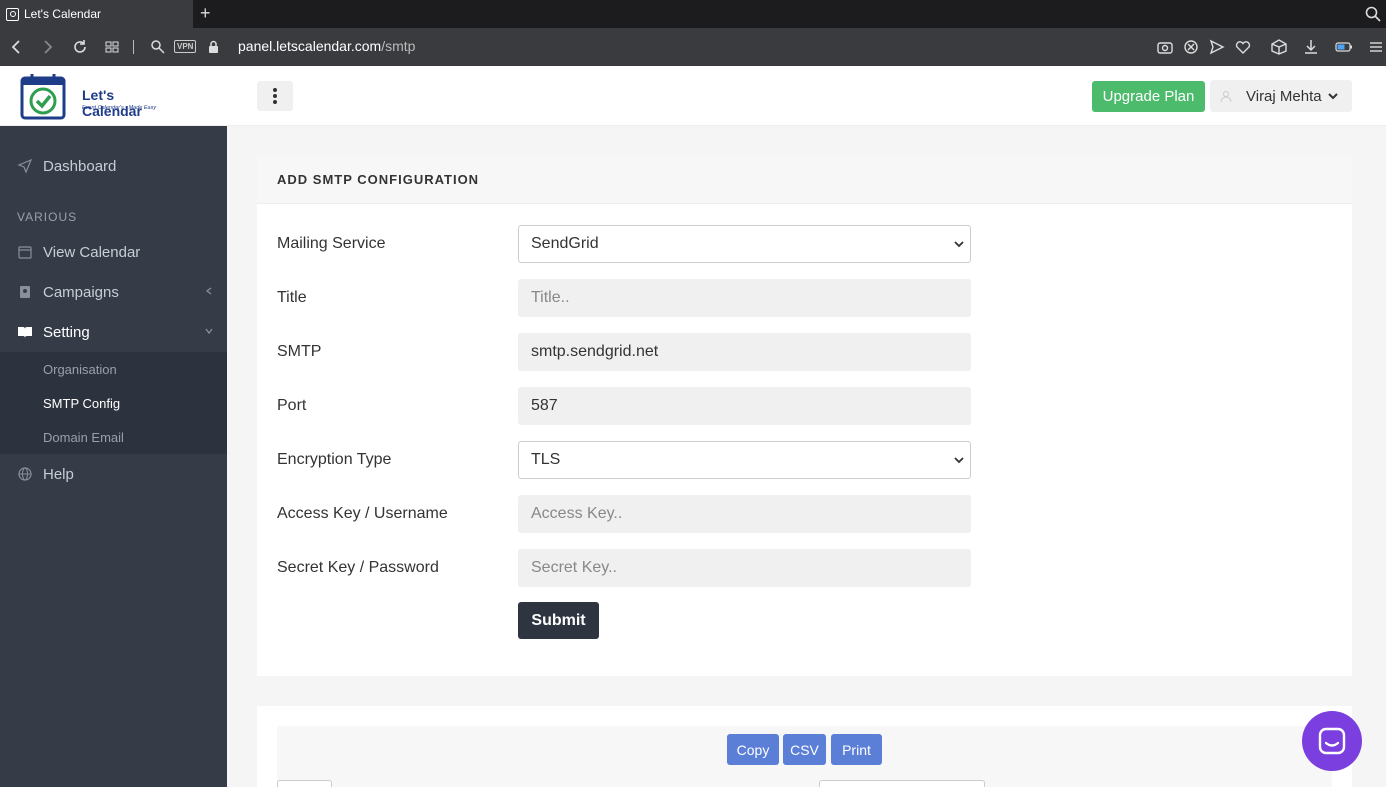 This screenshot has width=1386, height=787. What do you see at coordinates (80, 369) in the screenshot?
I see `submenu-item-organisation: Organisation` at bounding box center [80, 369].